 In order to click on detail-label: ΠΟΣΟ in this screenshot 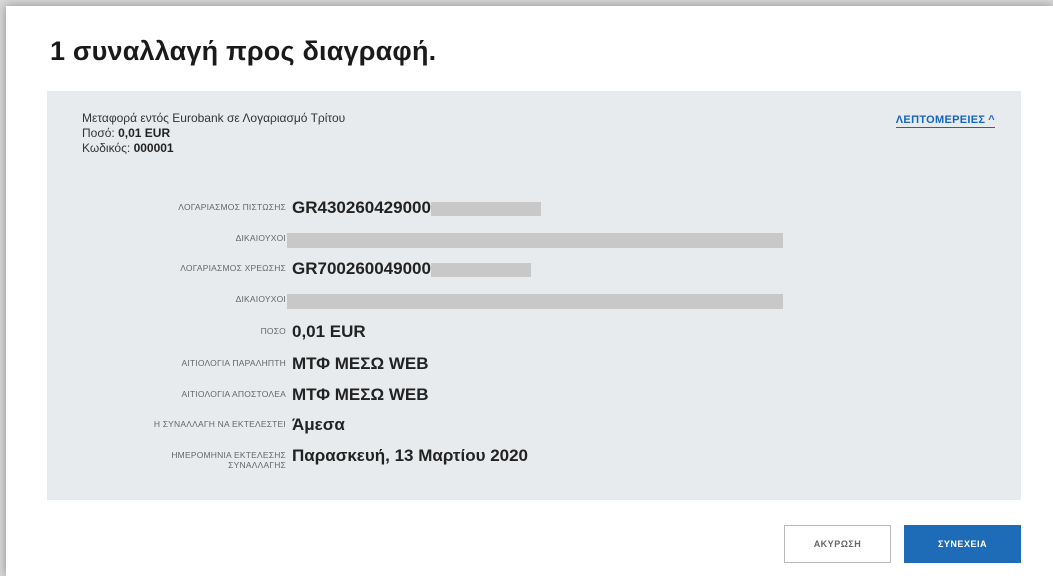, I will do `click(273, 331)`.